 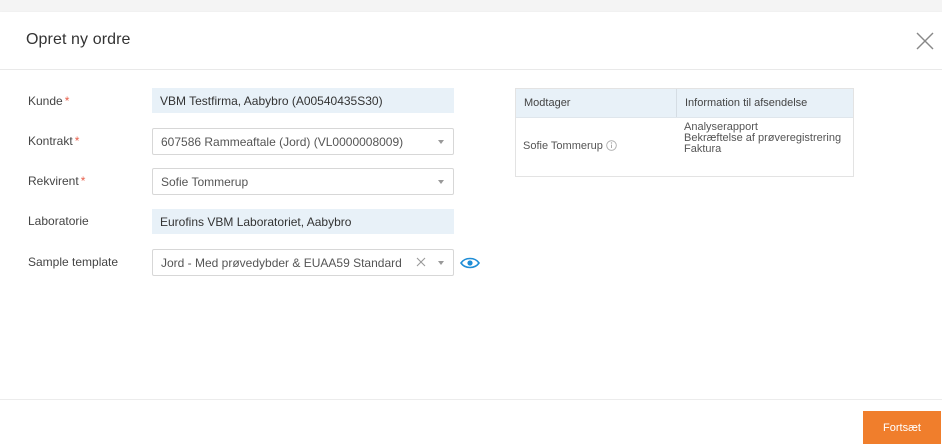 What do you see at coordinates (902, 427) in the screenshot?
I see `continue-button: Fortsæt` at bounding box center [902, 427].